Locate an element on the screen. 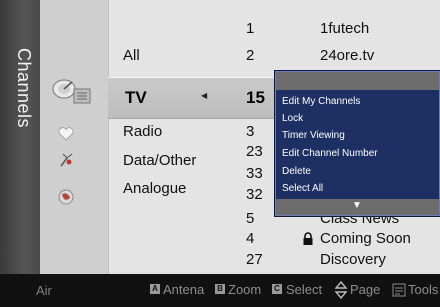  side-rail: Channels is located at coordinates (20, 137).